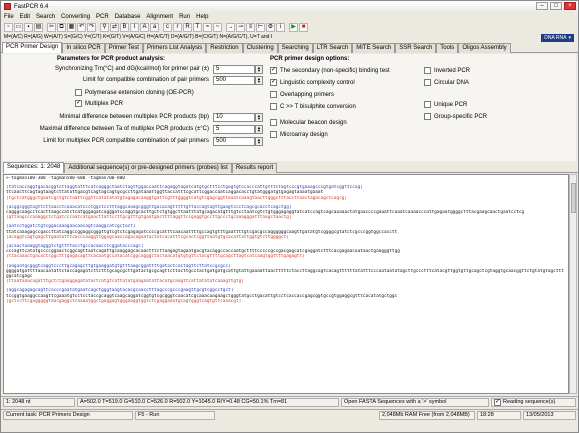 The image size is (579, 433). Describe the element at coordinates (34, 167) in the screenshot. I see `tab-sequences: Sequences: 1: 2048` at that location.